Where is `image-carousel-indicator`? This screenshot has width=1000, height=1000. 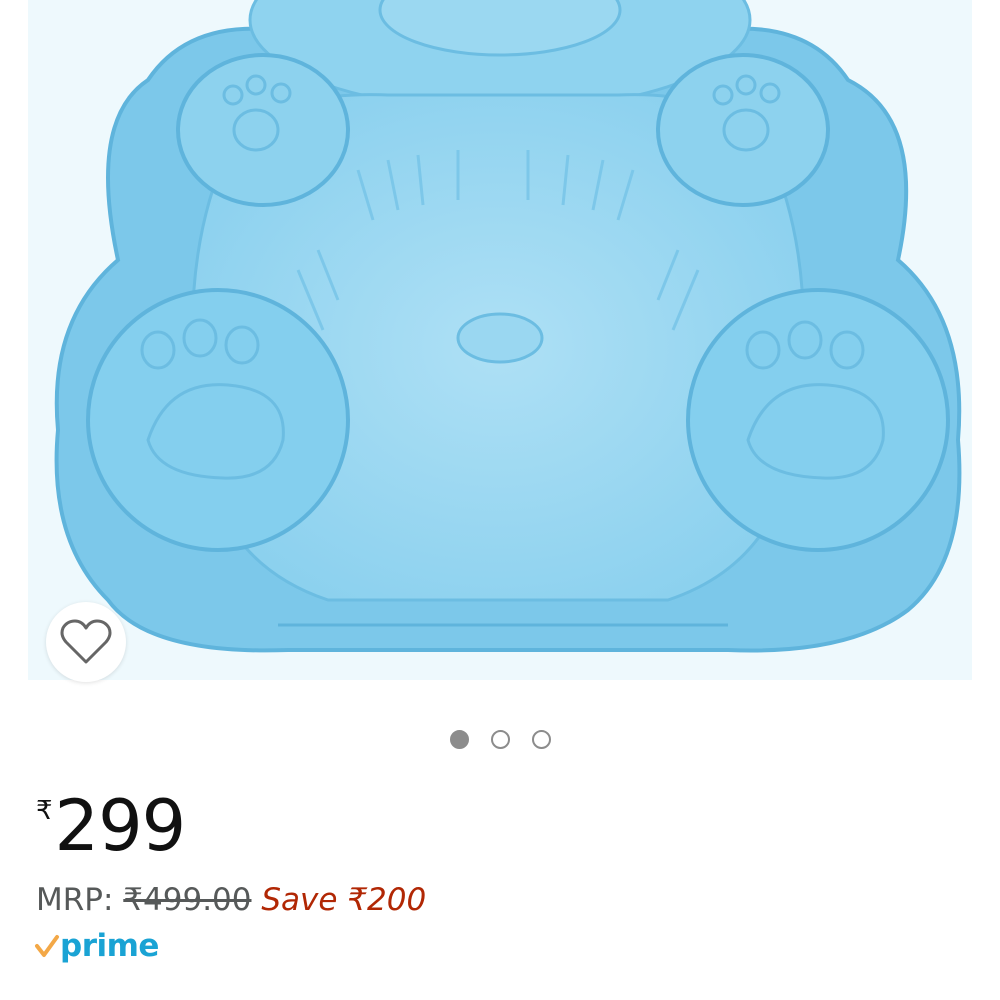 image-carousel-indicator is located at coordinates (500, 742).